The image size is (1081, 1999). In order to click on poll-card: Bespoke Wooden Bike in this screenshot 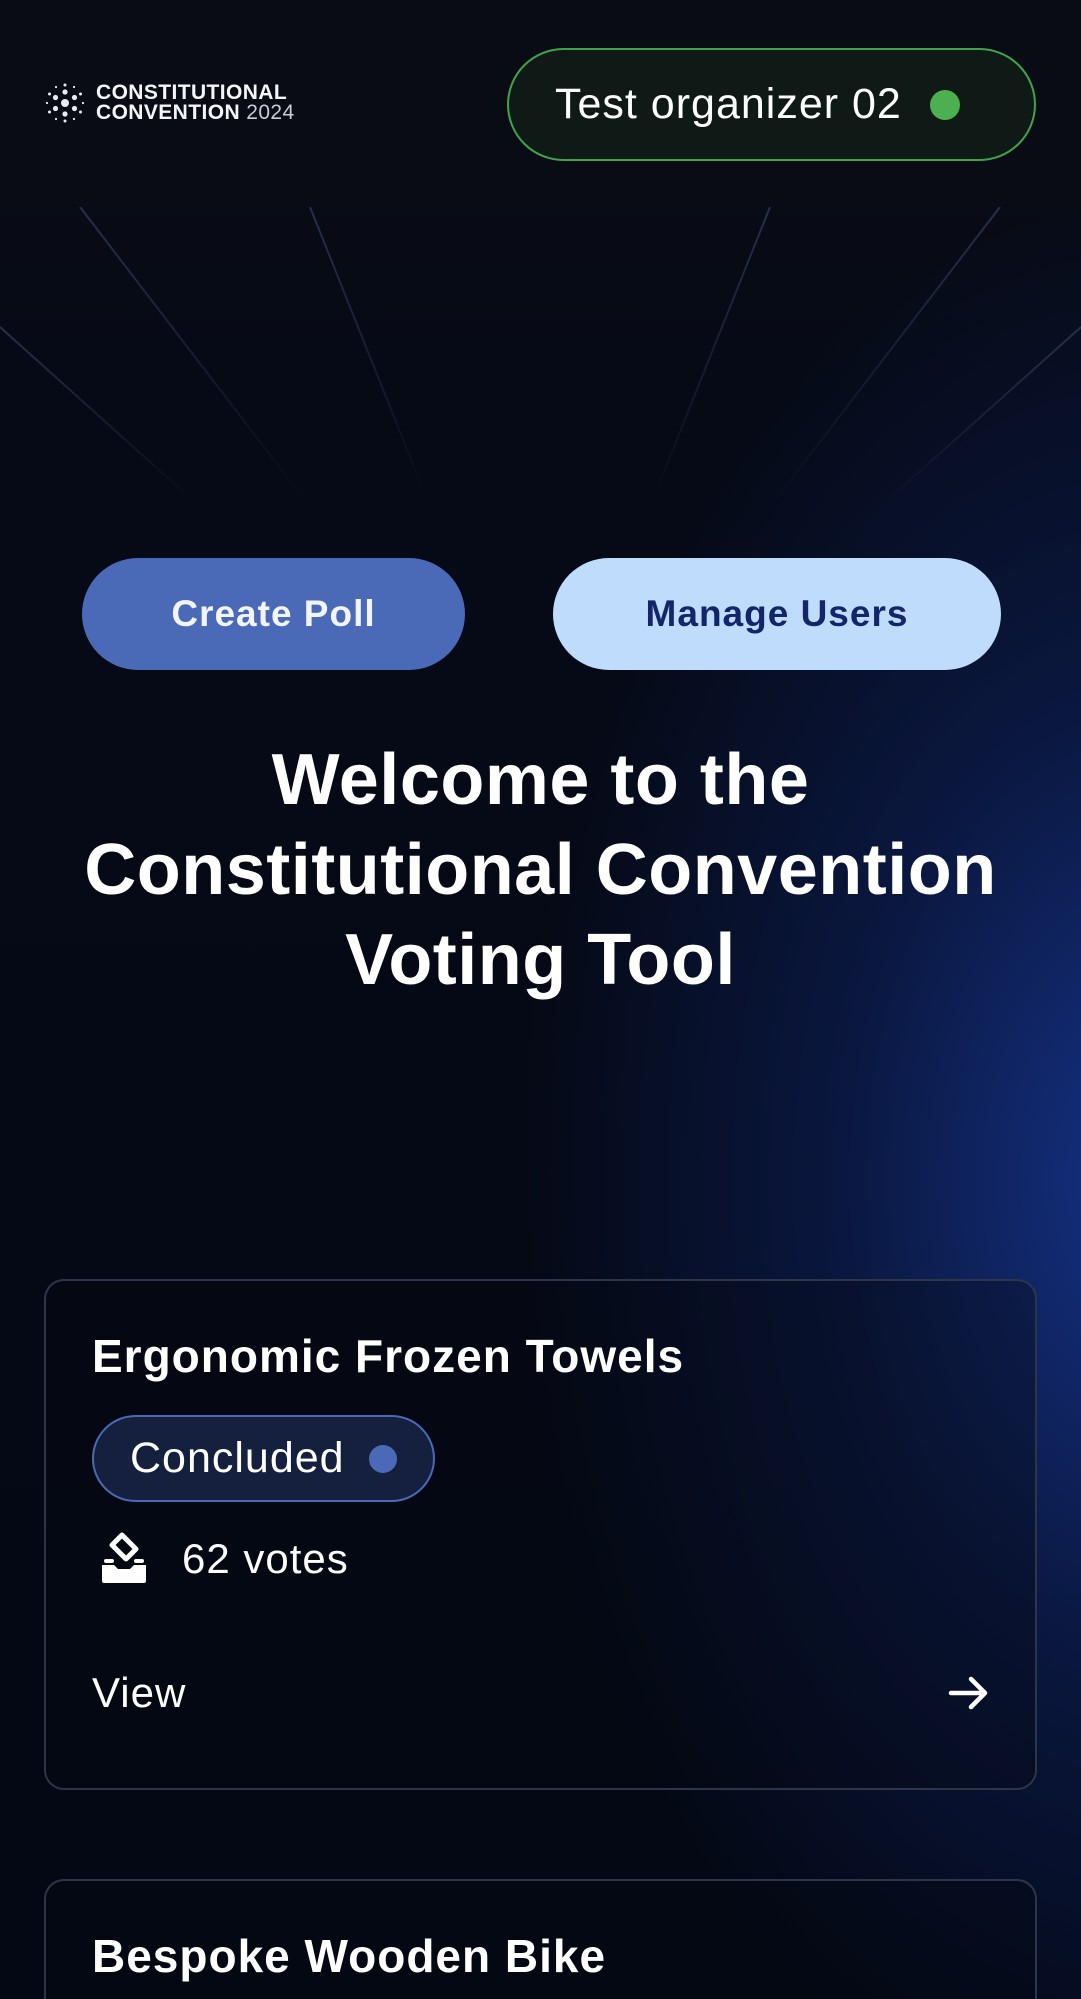, I will do `click(540, 1939)`.